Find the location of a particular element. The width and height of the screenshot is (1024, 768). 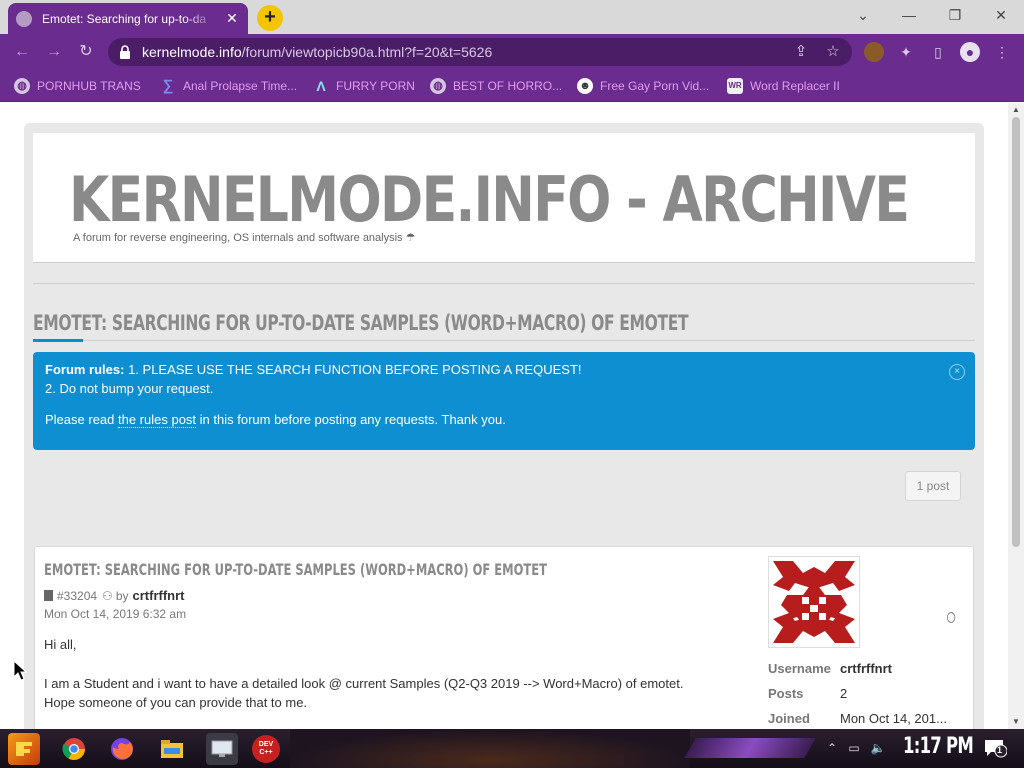

tab-active: Emotet: Searching for up-to-da ✕ is located at coordinates (128, 18).